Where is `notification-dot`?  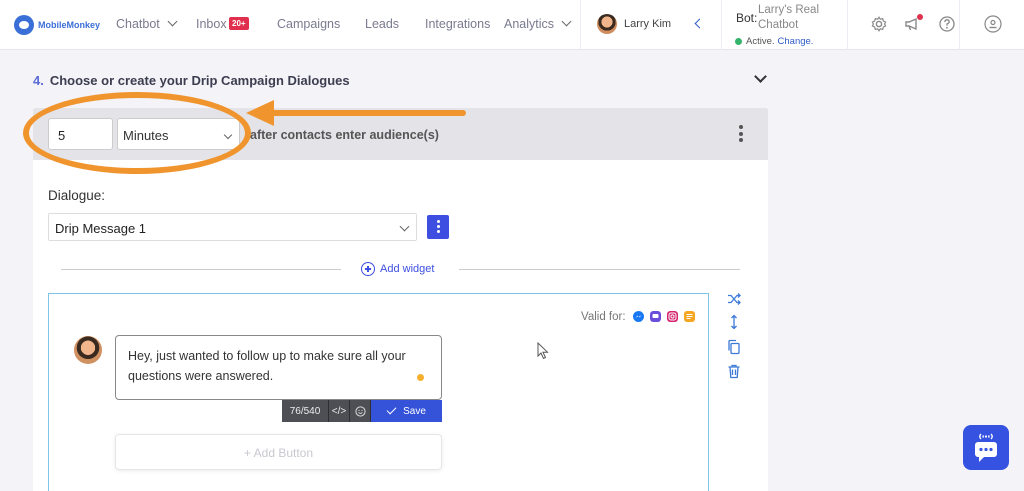 notification-dot is located at coordinates (920, 17).